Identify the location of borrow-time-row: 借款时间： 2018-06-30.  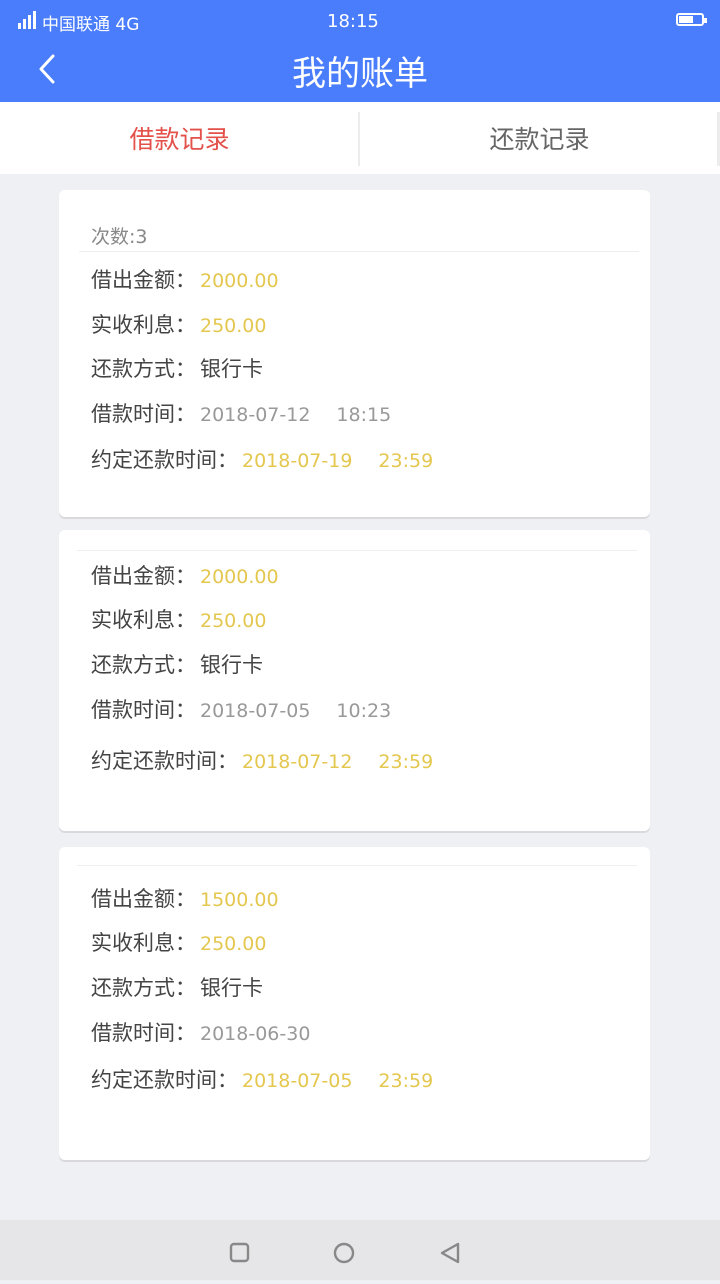
(200, 1032).